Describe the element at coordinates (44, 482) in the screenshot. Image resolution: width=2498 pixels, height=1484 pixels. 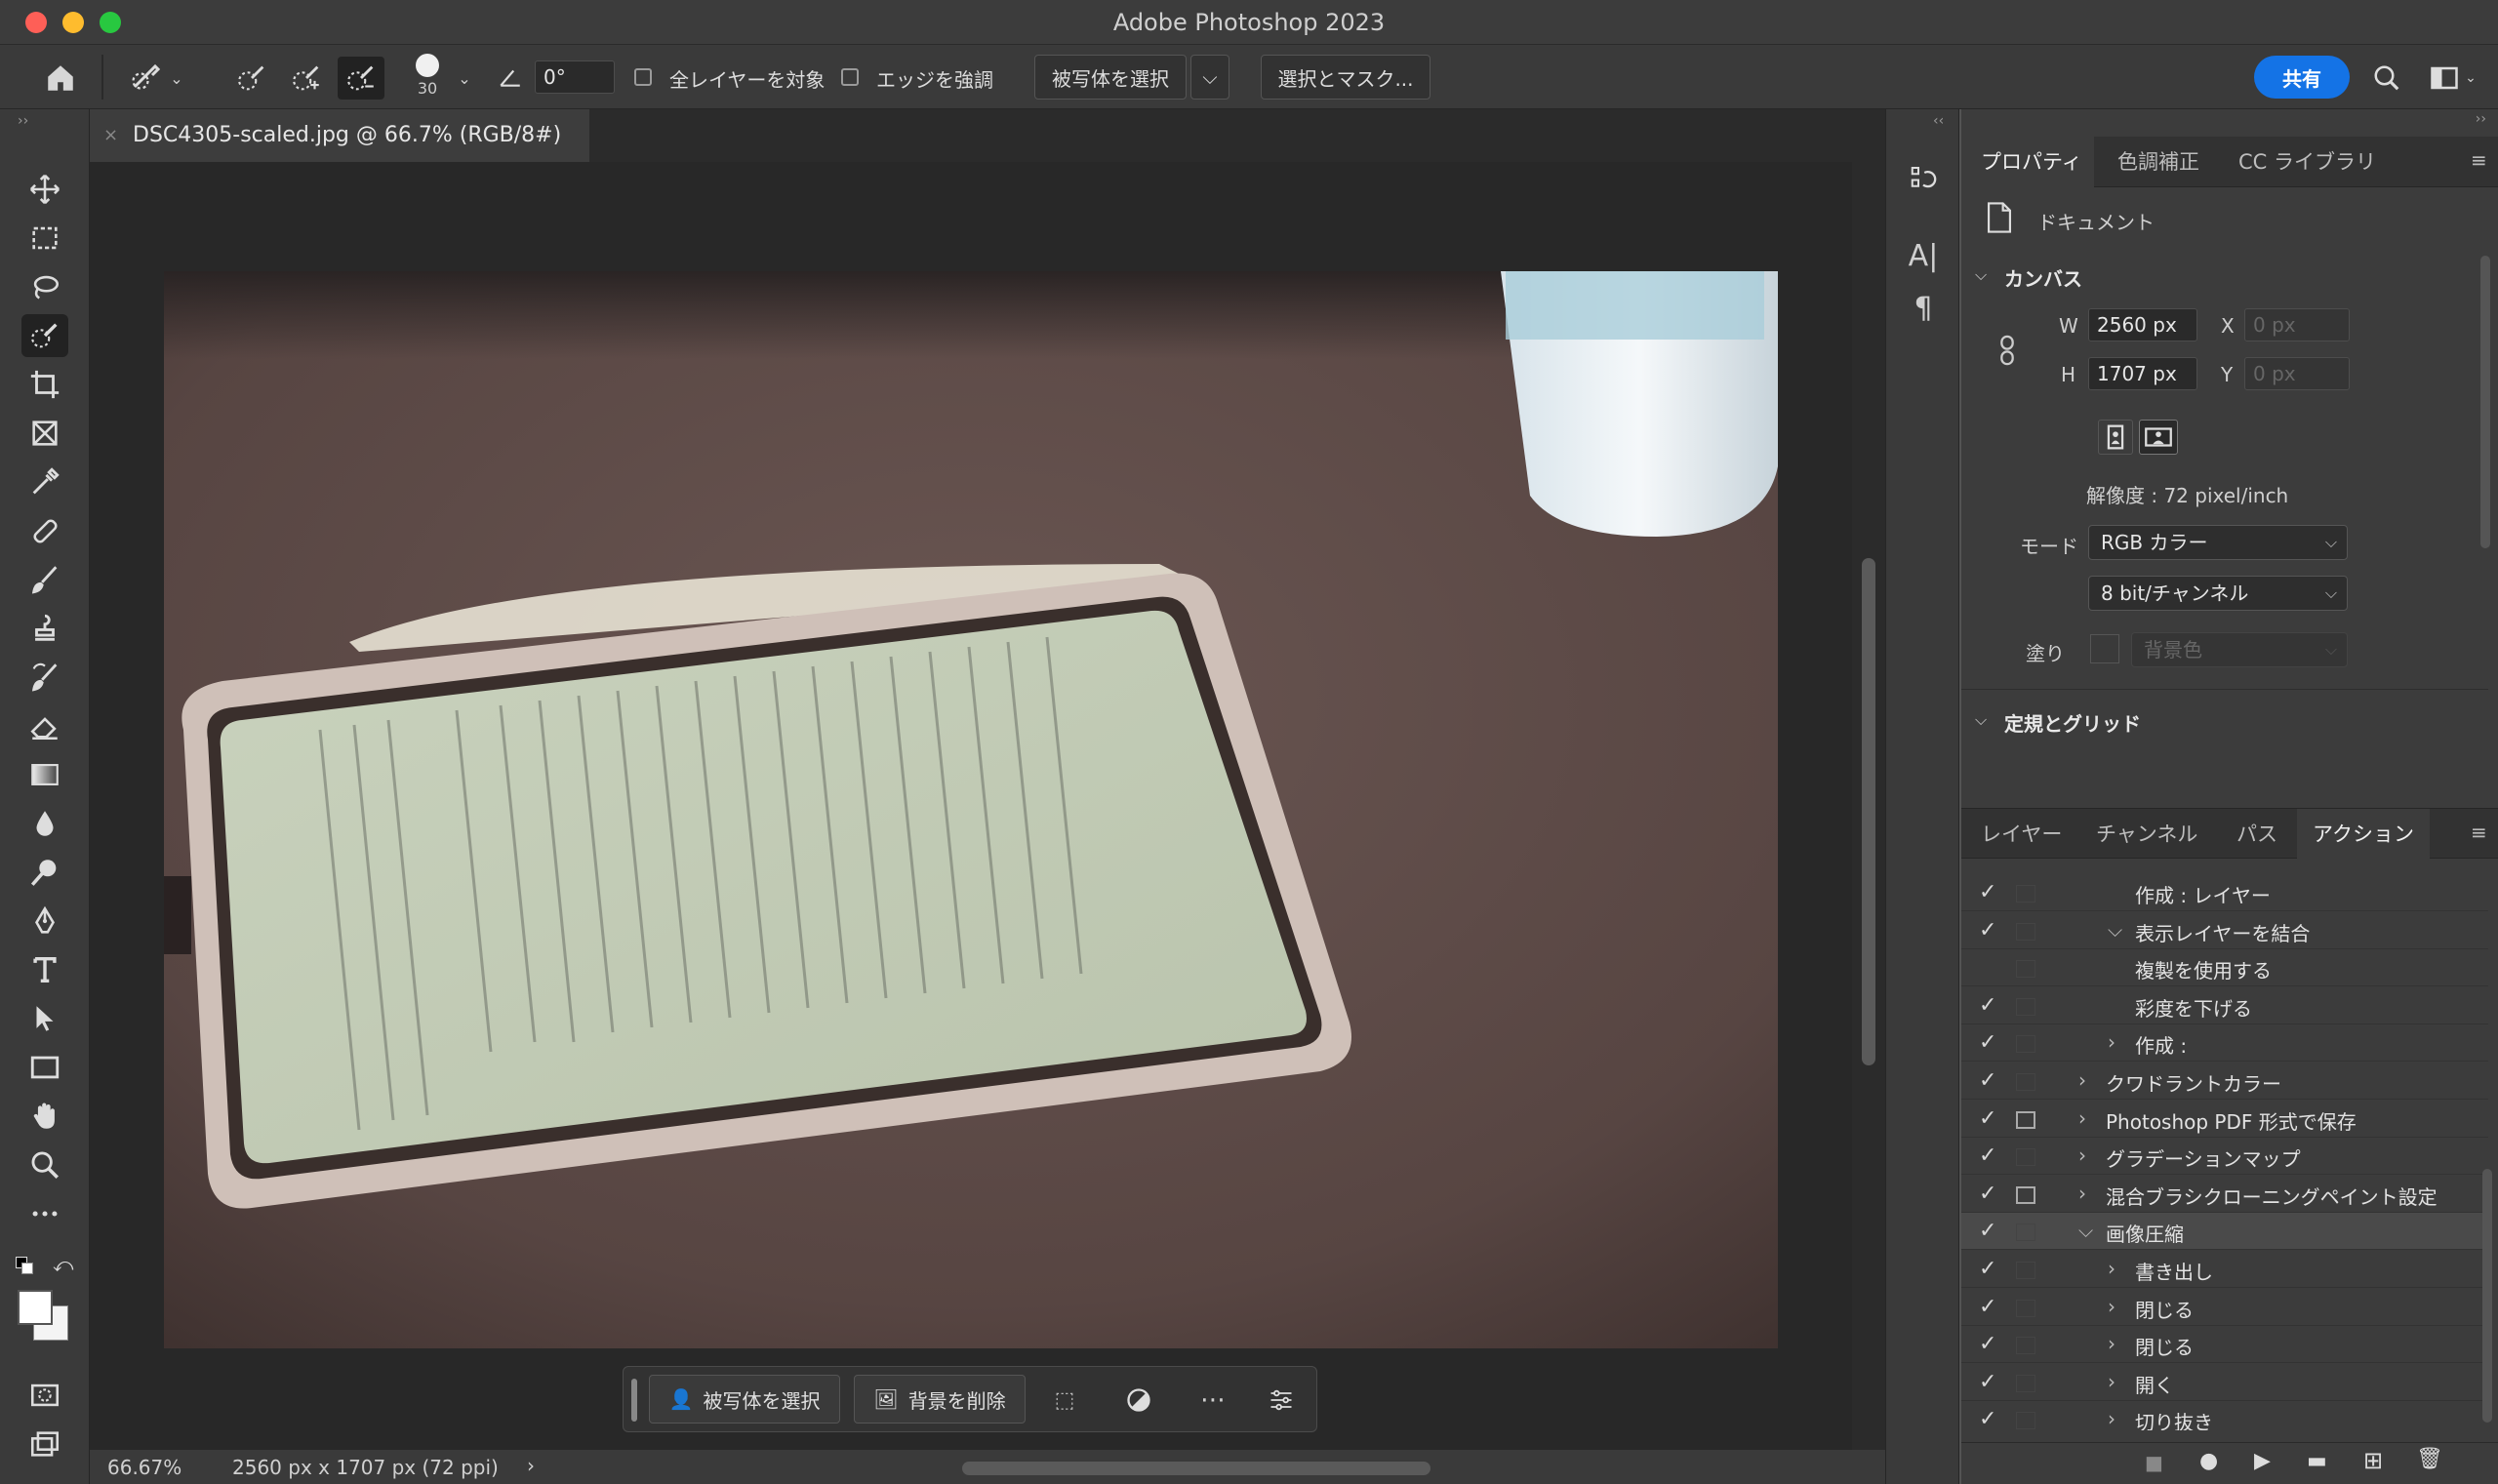
I see `eyedropper-tool-icon` at that location.